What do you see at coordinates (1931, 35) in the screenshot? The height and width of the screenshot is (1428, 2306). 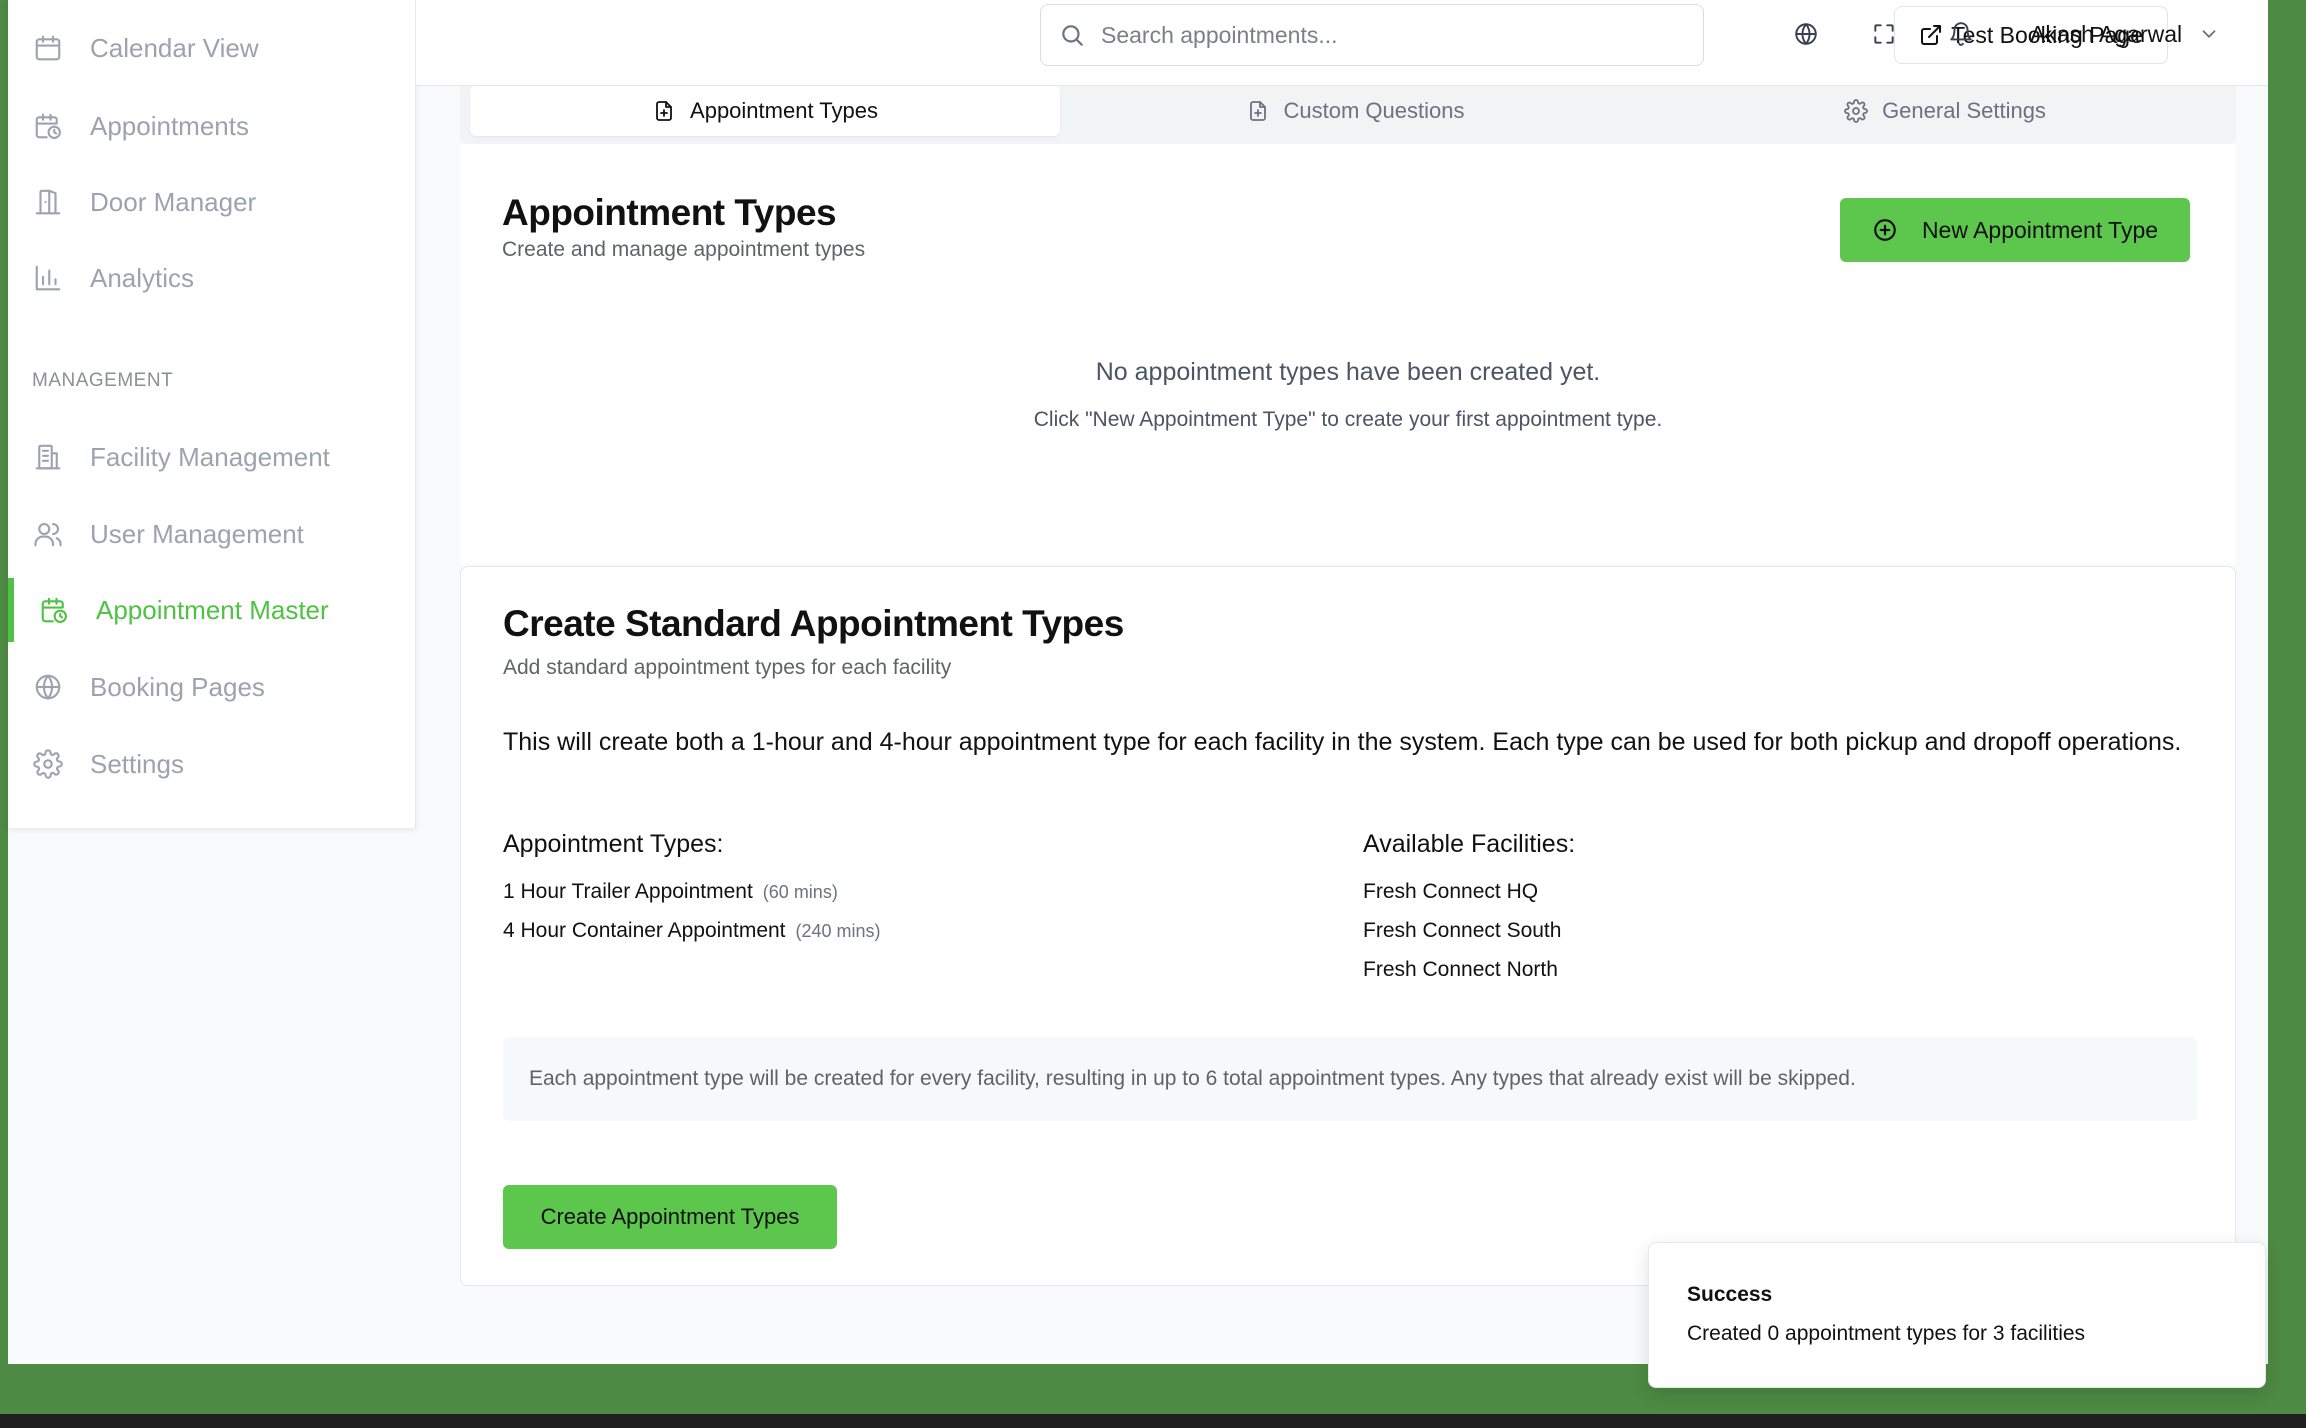 I see `external-link-icon` at bounding box center [1931, 35].